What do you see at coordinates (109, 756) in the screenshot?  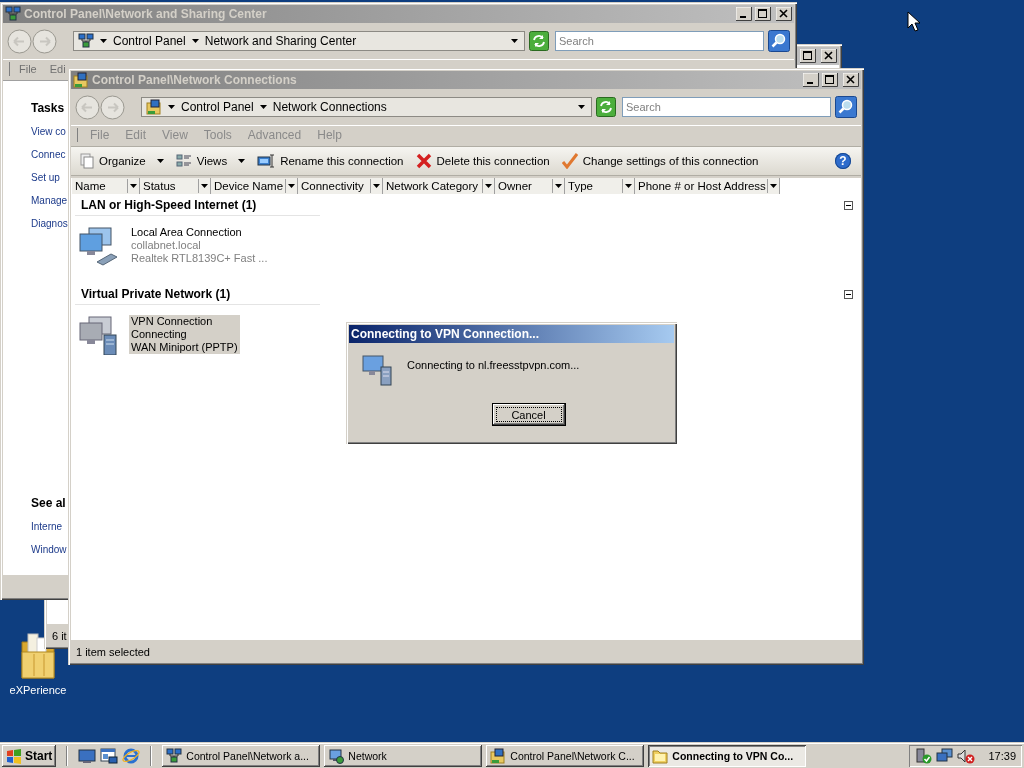 I see `server-manager-icon` at bounding box center [109, 756].